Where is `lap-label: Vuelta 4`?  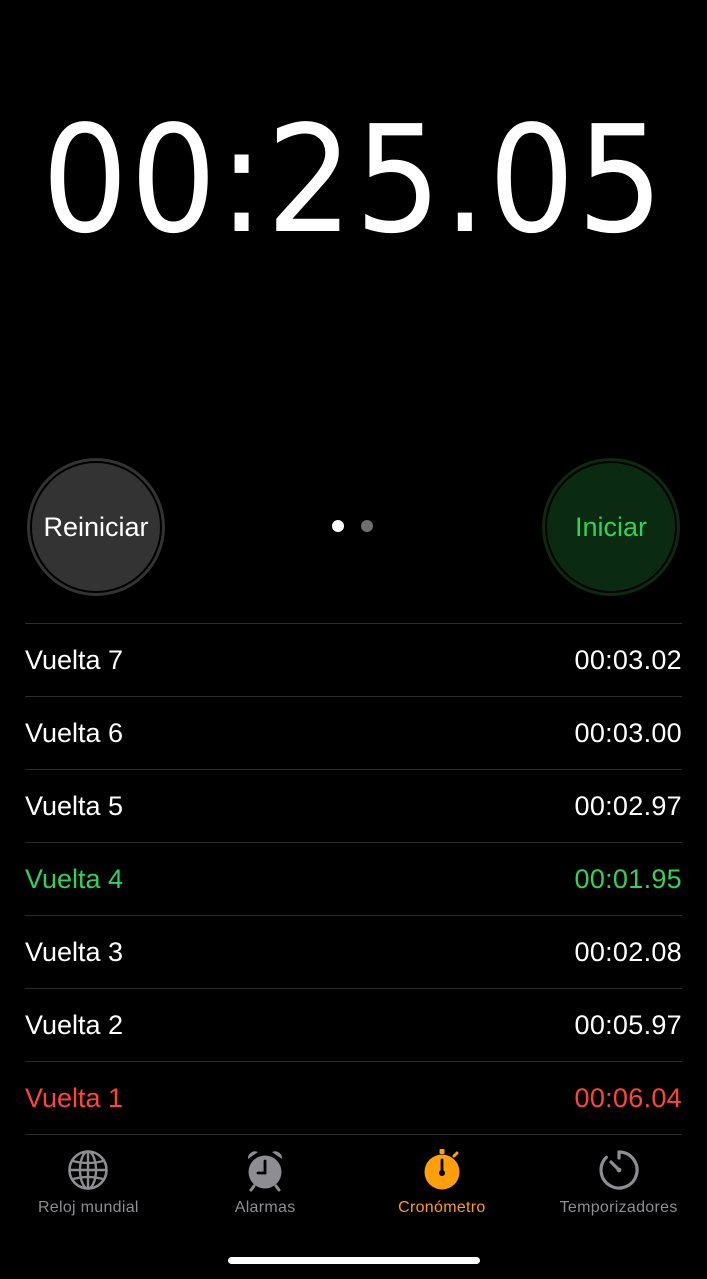 lap-label: Vuelta 4 is located at coordinates (74, 878).